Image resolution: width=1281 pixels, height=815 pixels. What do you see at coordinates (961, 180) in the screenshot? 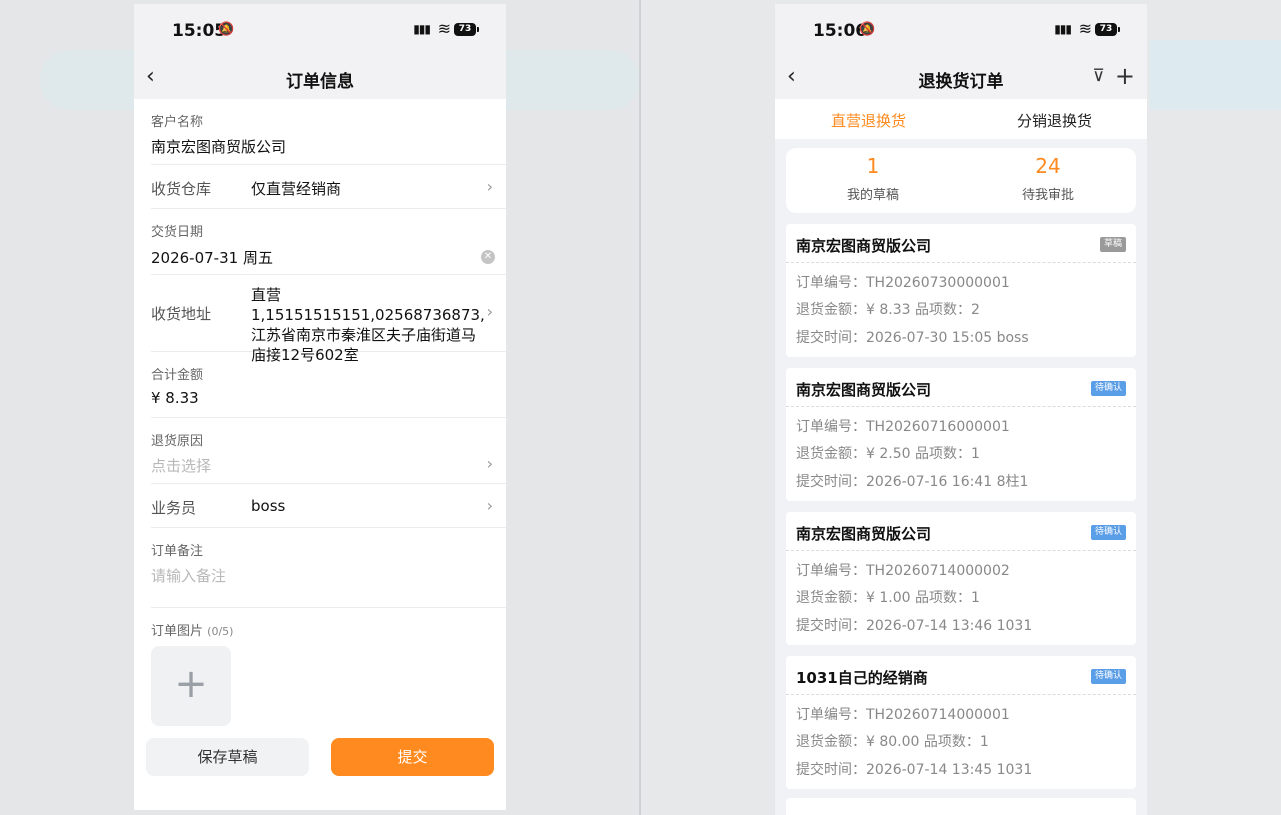
I see `stats-panel: 1 我的草稿 24 待我审批` at bounding box center [961, 180].